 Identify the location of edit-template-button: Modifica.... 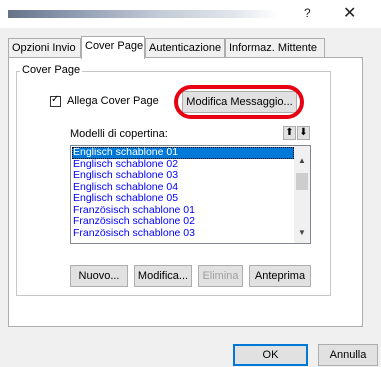
(163, 276).